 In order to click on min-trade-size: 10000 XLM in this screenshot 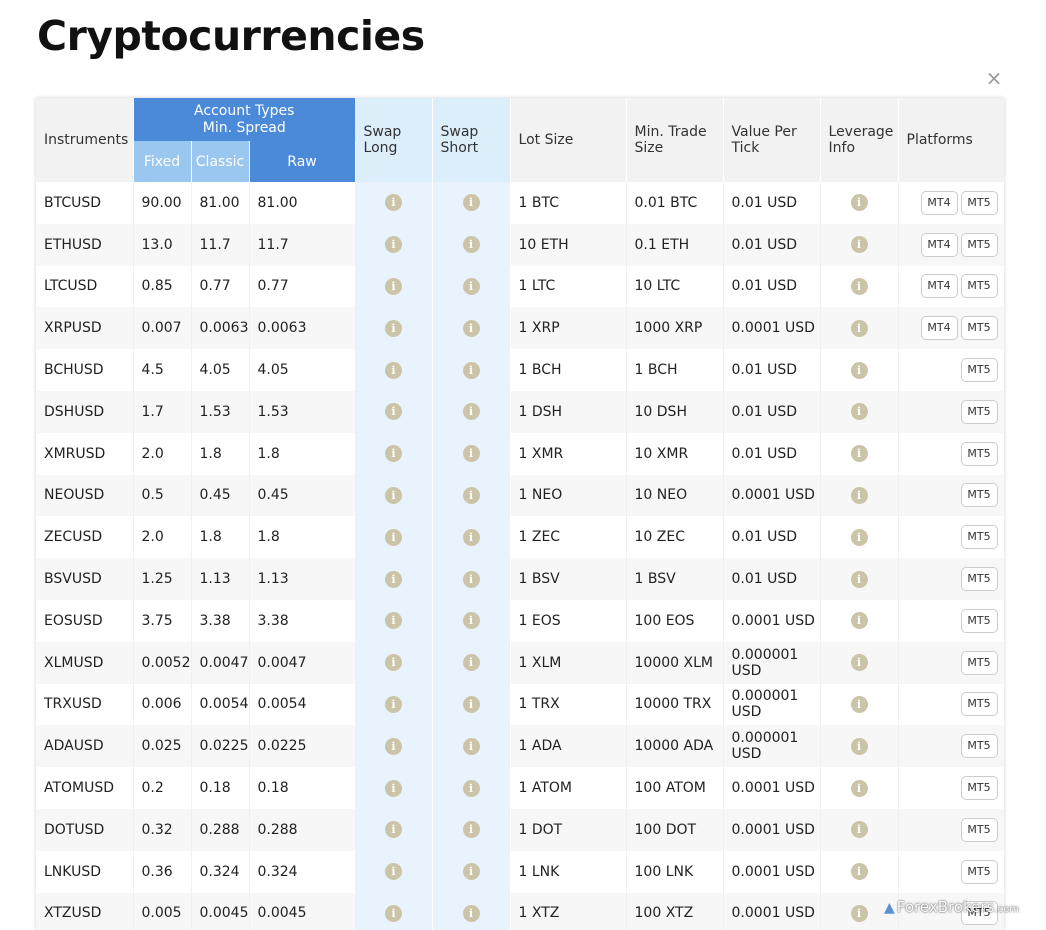, I will do `click(675, 662)`.